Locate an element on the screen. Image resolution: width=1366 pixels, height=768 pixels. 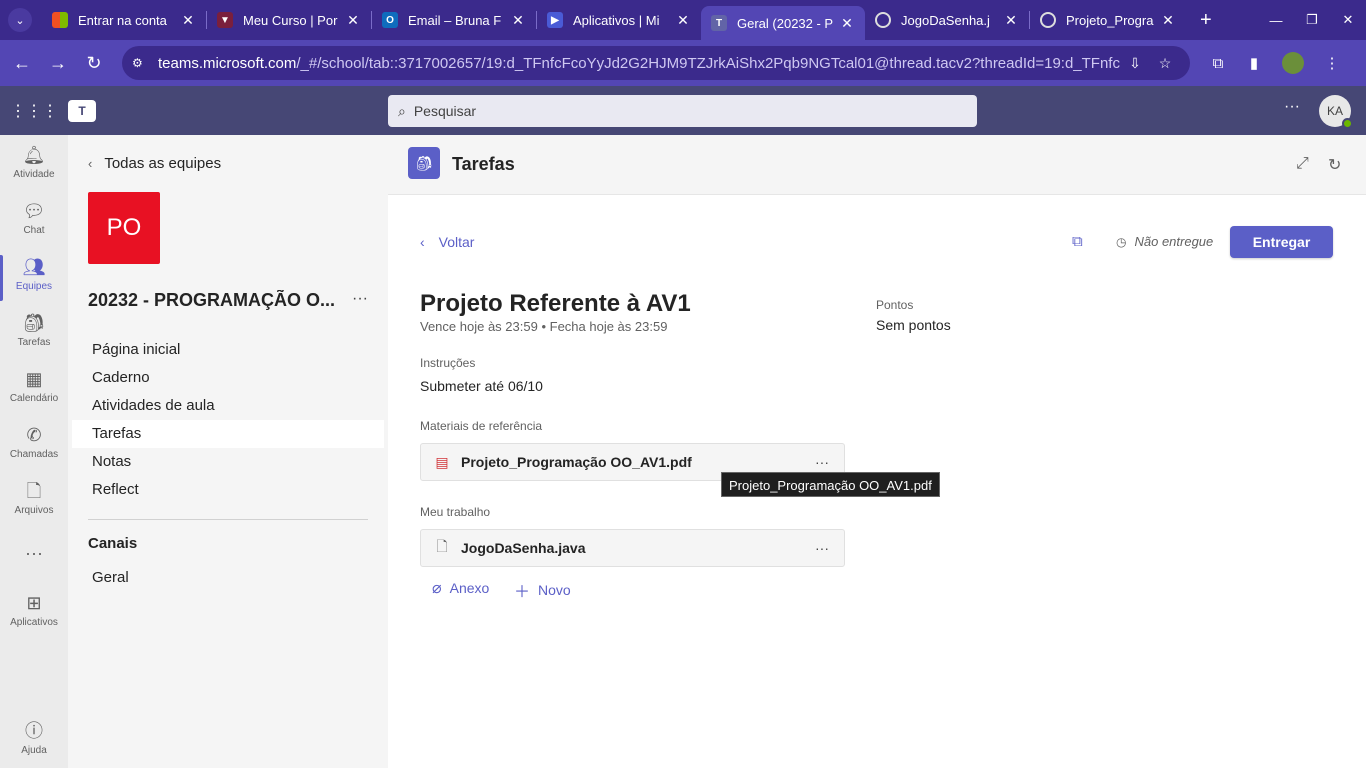
avatar: KA is located at coordinates (1336, 112).